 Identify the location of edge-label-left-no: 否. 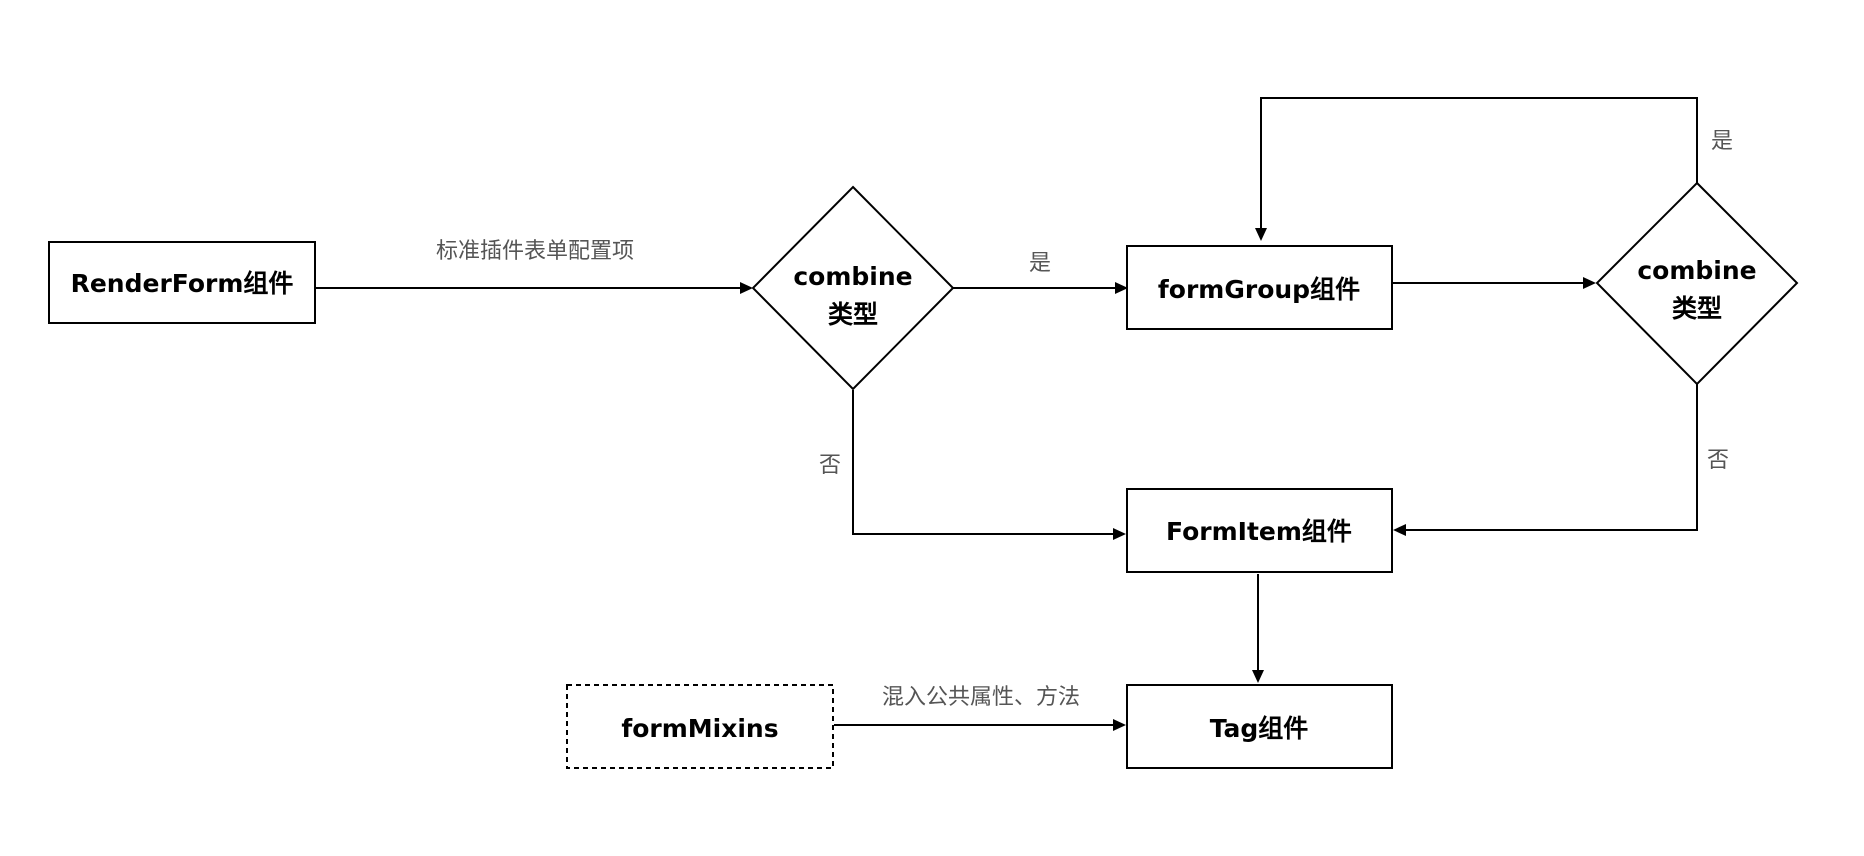
(830, 465).